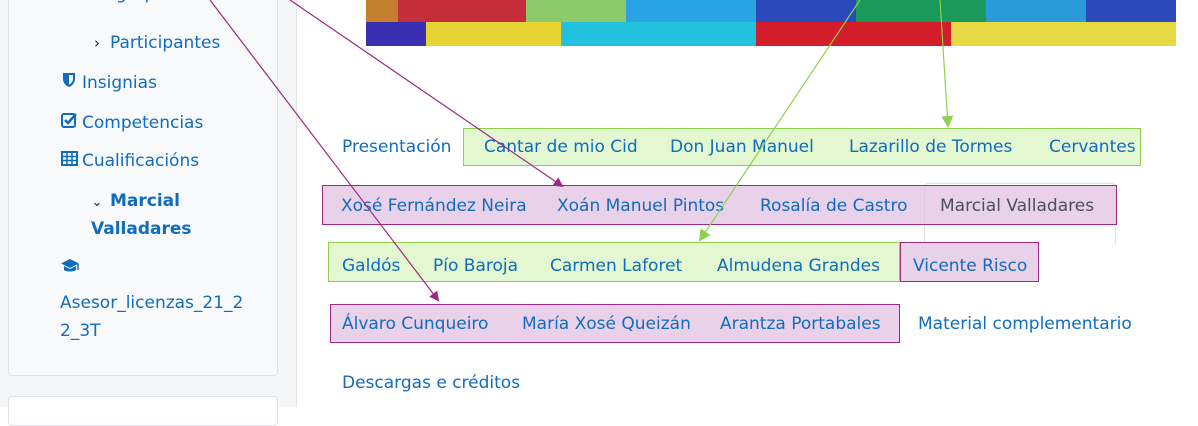 Image resolution: width=1198 pixels, height=426 pixels. I want to click on arrow-green-to-row3, so click(779, 121).